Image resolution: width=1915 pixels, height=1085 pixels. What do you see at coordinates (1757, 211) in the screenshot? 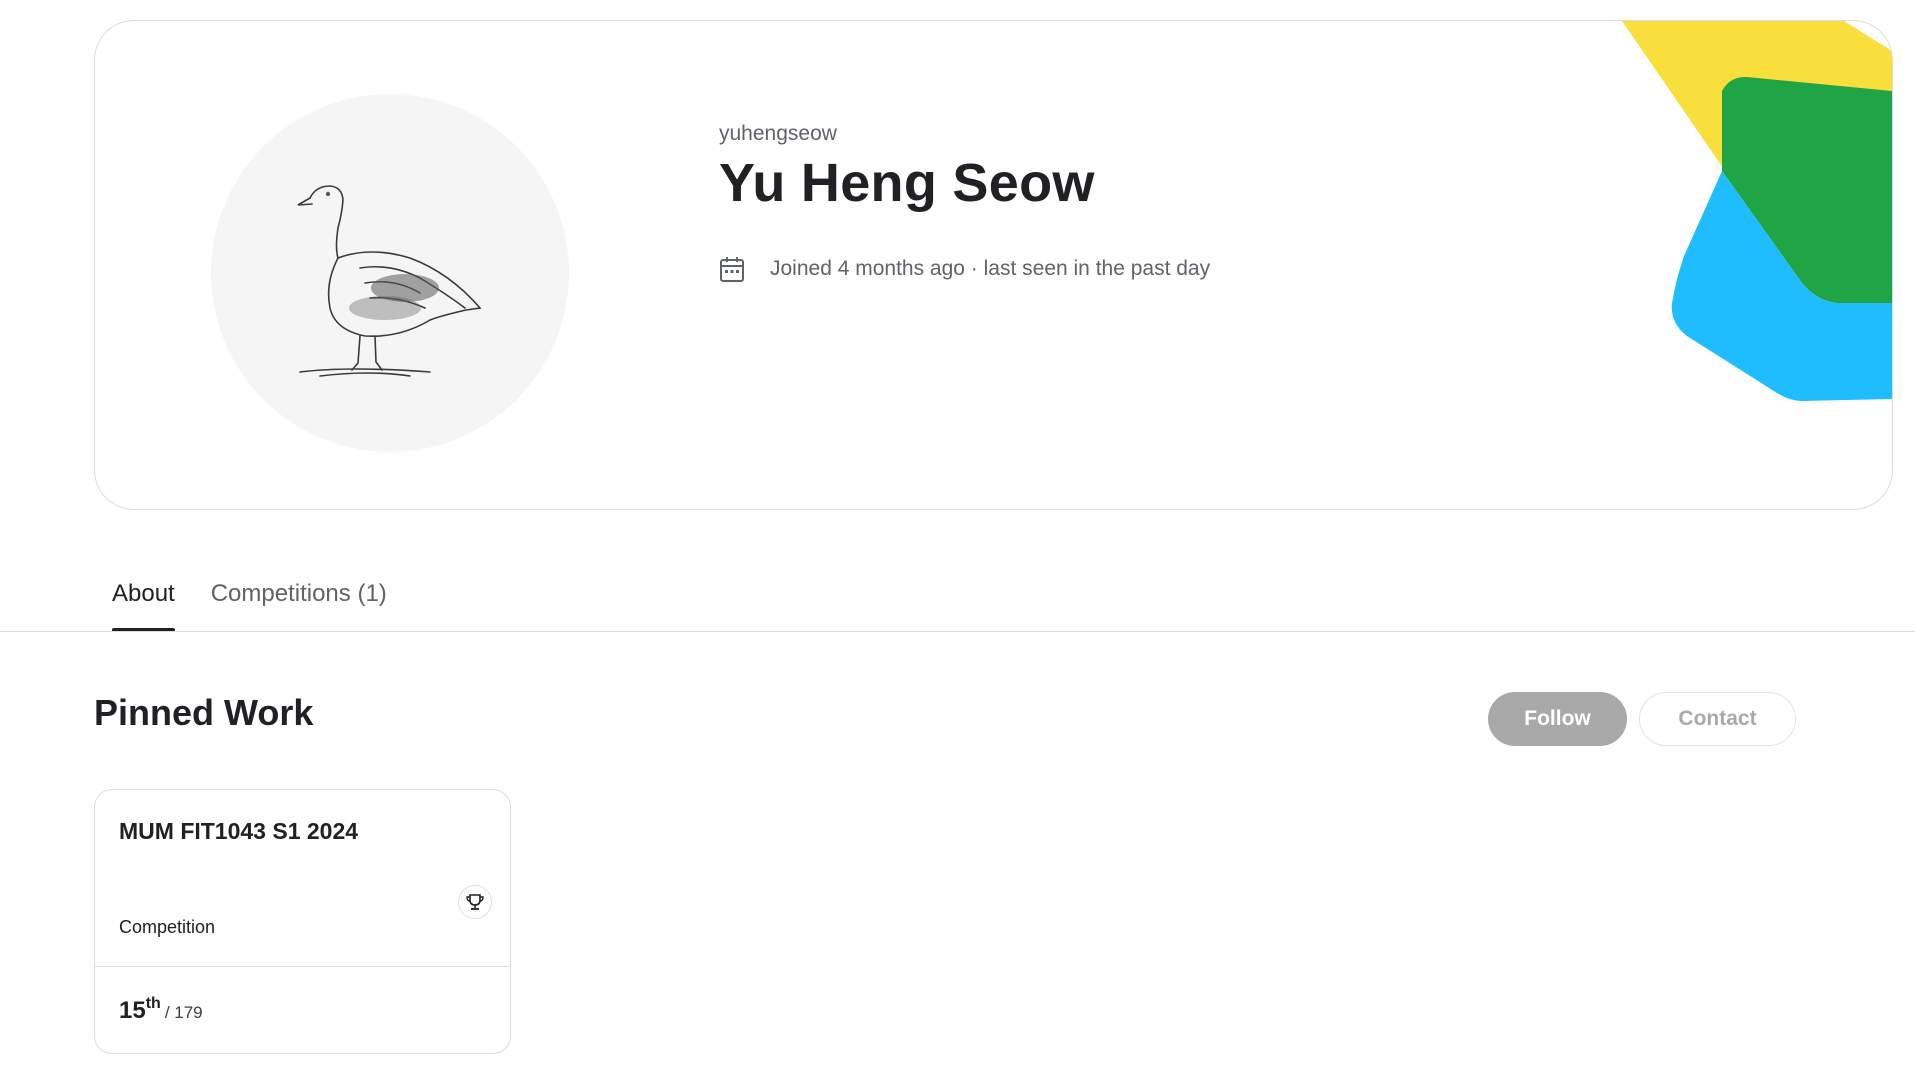
I see `decorative-shapes` at bounding box center [1757, 211].